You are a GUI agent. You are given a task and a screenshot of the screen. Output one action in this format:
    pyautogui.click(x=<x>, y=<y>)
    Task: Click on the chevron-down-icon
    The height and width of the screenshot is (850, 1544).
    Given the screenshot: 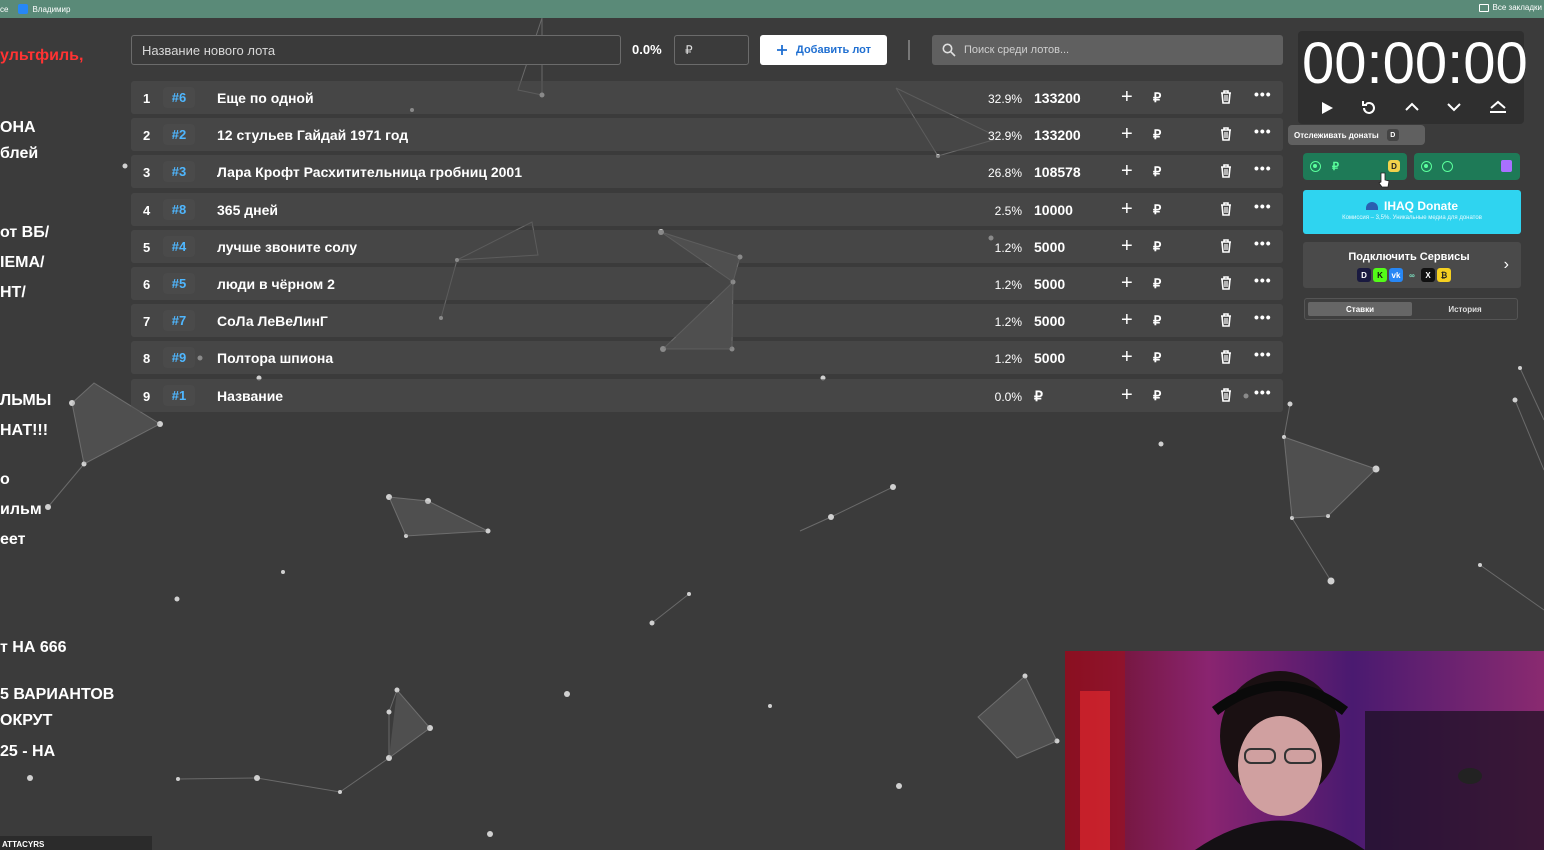 What is the action you would take?
    pyautogui.click(x=1454, y=107)
    